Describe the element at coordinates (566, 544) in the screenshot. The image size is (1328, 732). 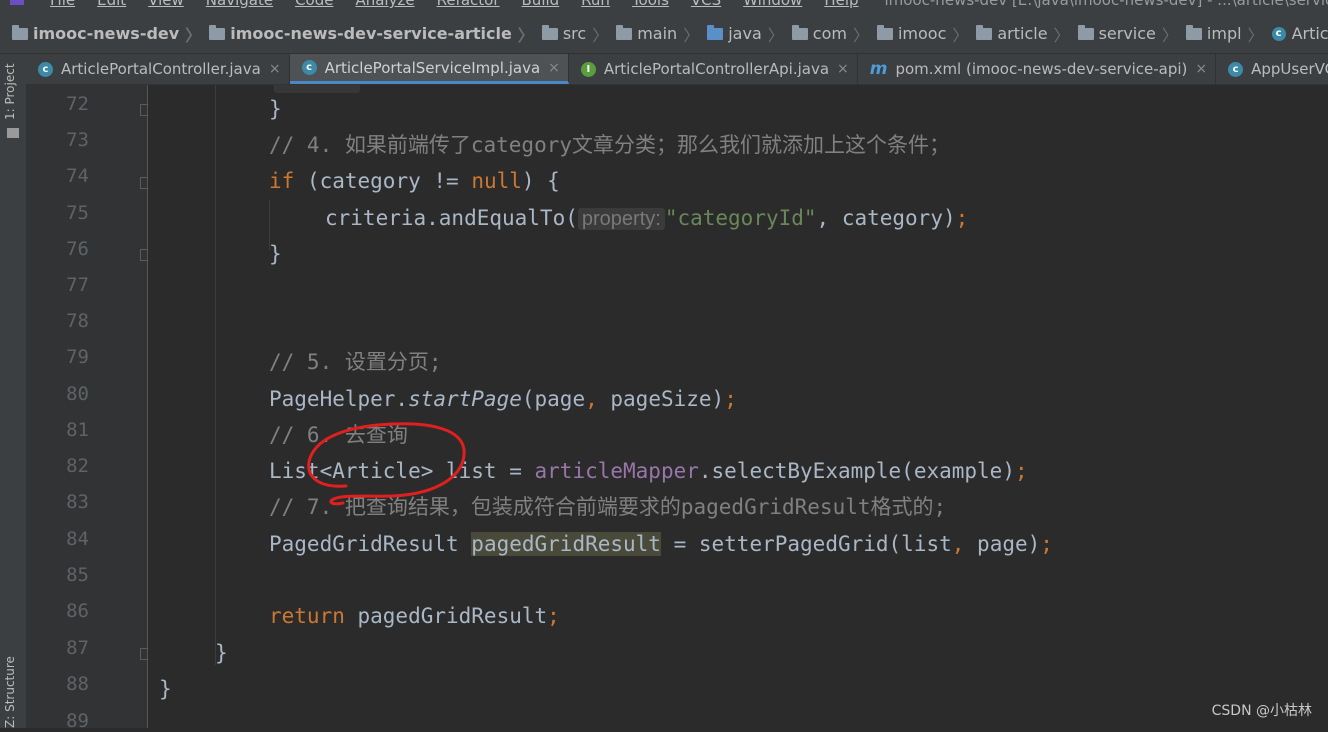
I see `highlighted-variable: pagedGridResult` at that location.